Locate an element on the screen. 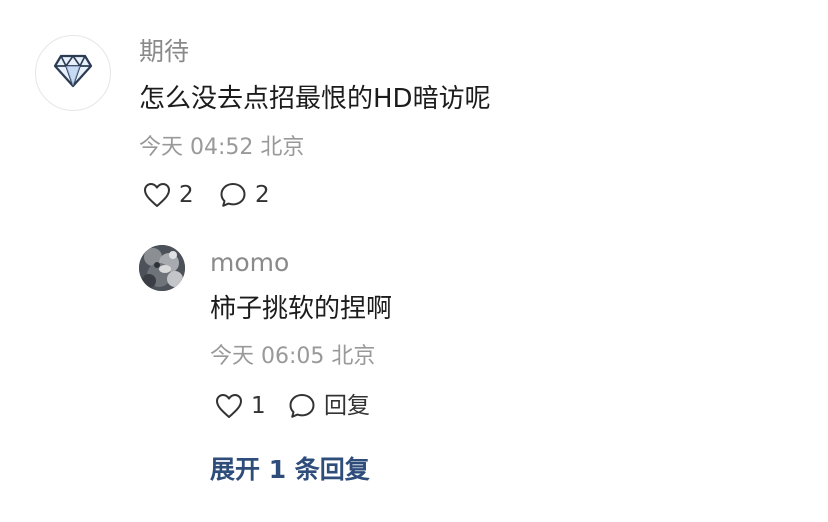 The width and height of the screenshot is (828, 522). reply-username: momo is located at coordinates (249, 262).